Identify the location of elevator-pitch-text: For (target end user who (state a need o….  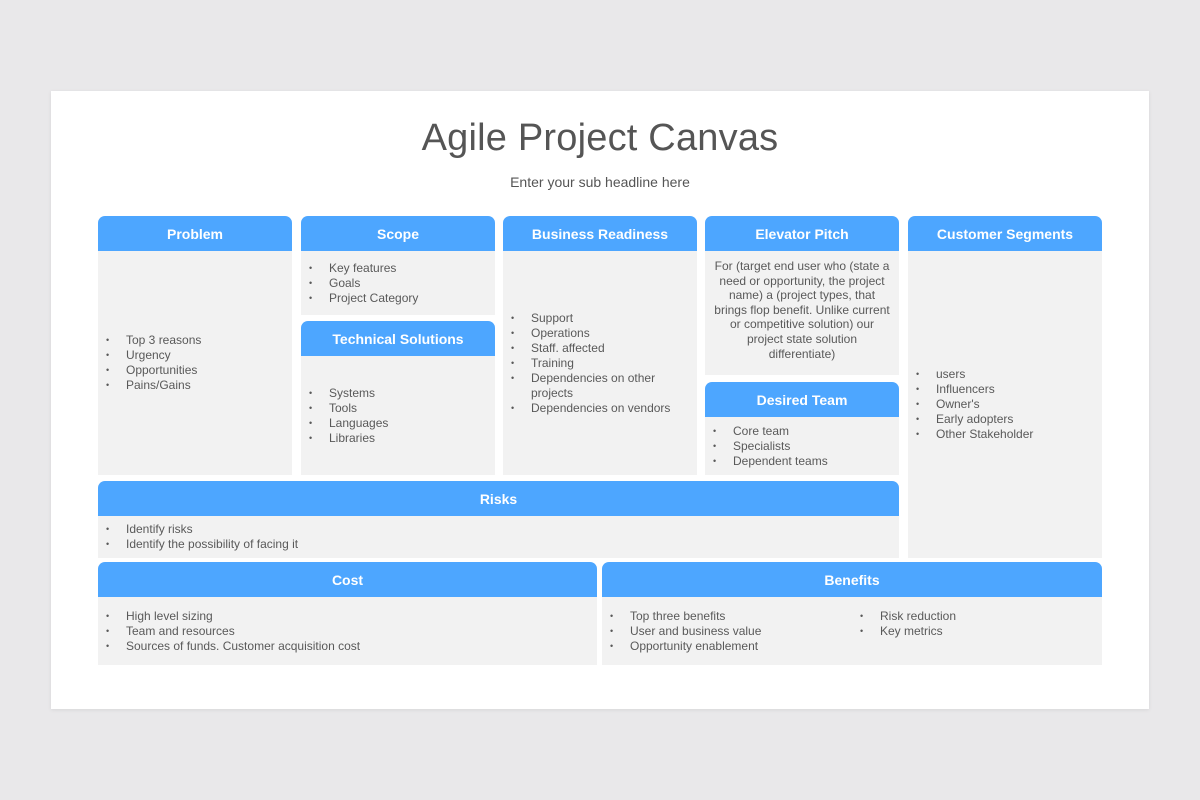
(802, 310).